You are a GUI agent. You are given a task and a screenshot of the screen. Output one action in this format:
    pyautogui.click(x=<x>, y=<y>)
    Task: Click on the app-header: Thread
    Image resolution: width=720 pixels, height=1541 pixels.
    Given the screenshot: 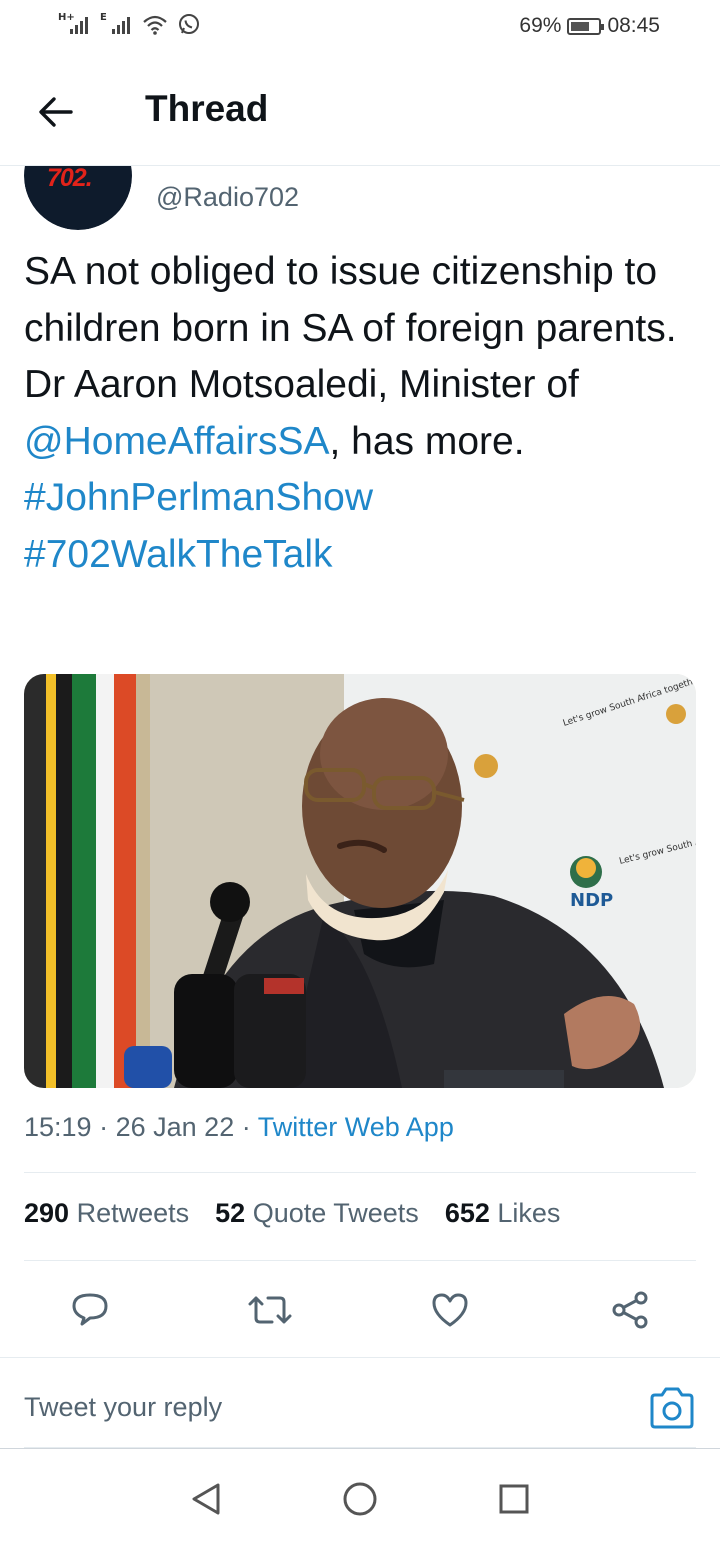 What is the action you would take?
    pyautogui.click(x=360, y=111)
    